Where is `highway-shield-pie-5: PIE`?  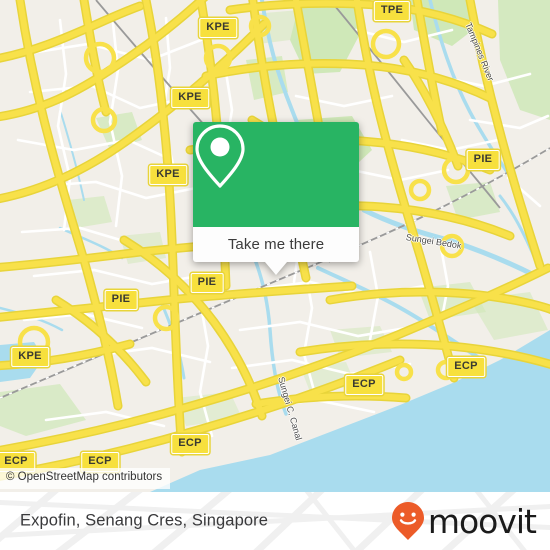
highway-shield-pie-5: PIE is located at coordinates (207, 283).